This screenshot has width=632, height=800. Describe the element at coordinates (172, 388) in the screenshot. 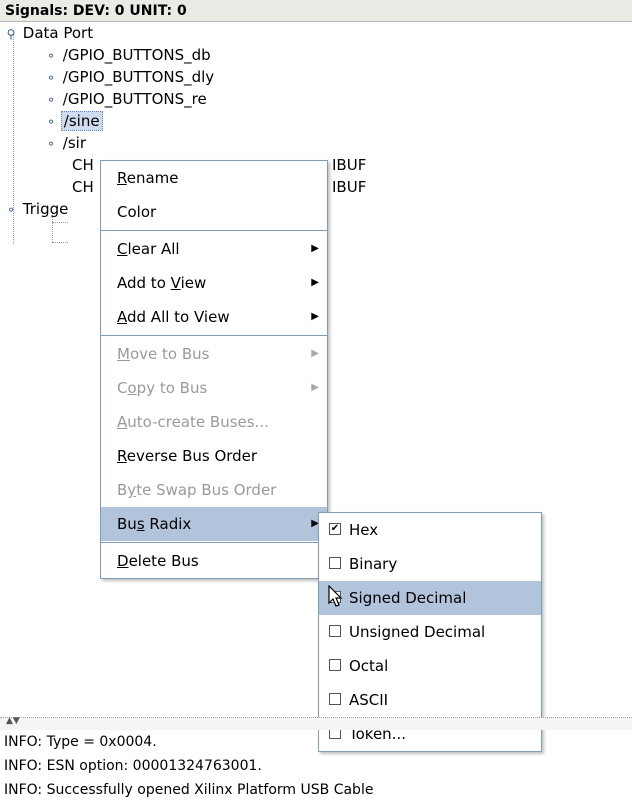

I see `menu-item-text: py to Bus` at that location.